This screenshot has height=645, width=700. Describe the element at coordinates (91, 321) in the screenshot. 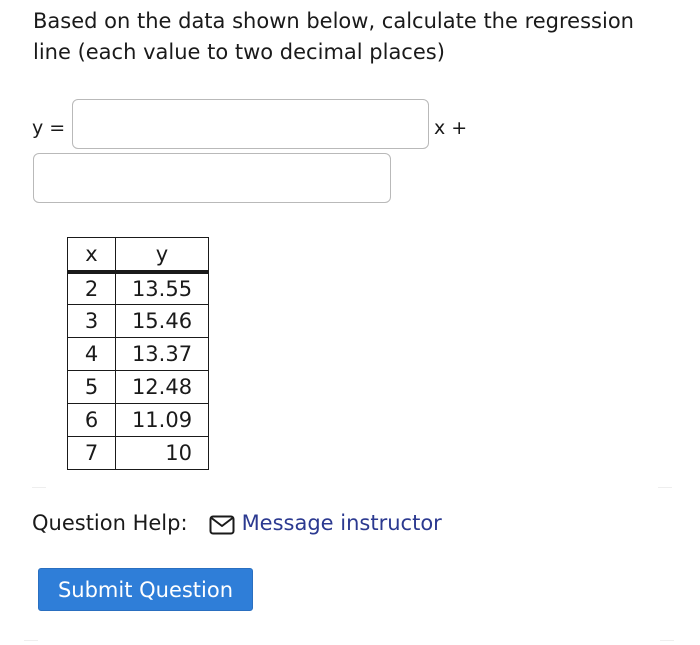

I see `cell-x: 3` at that location.